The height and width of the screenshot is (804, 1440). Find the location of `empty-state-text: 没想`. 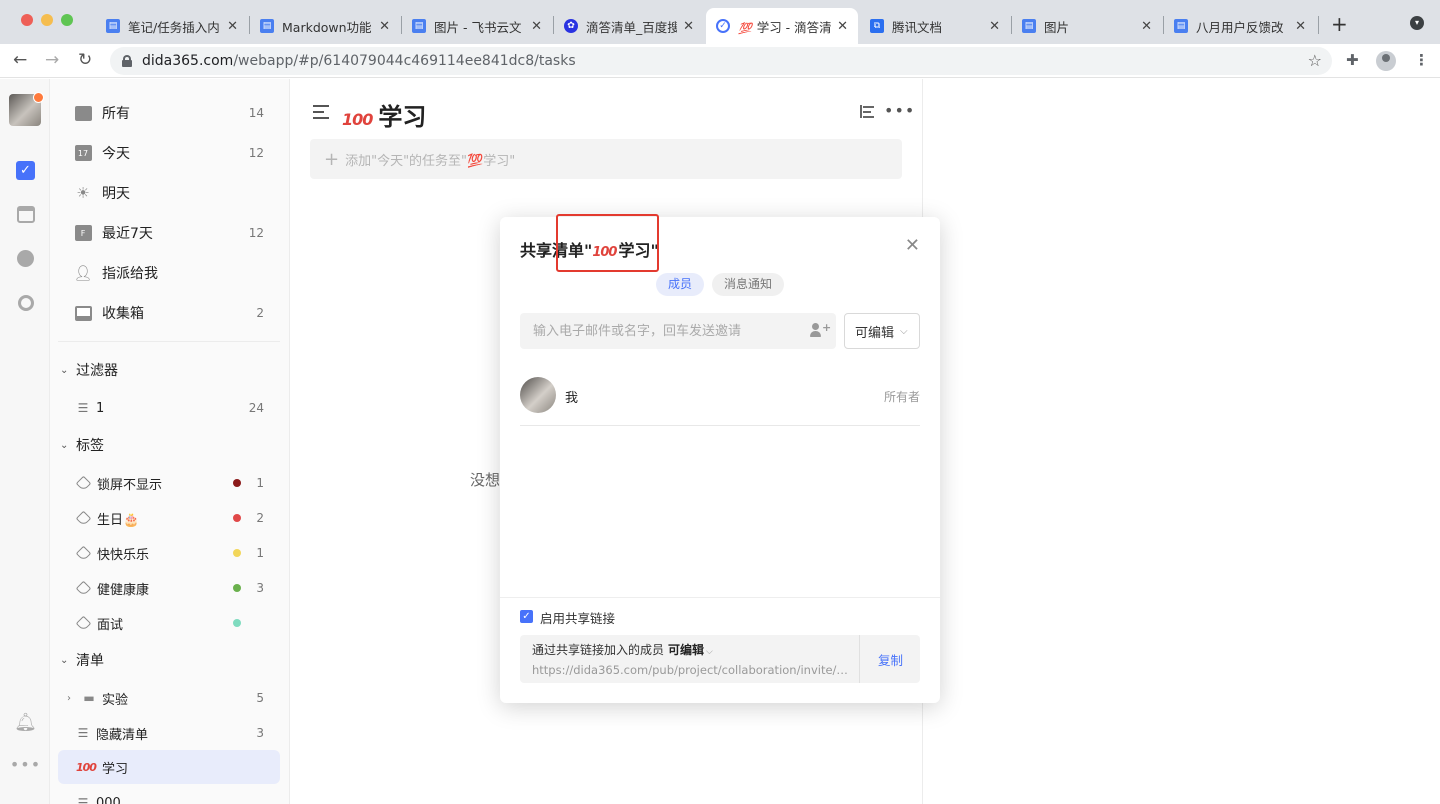

empty-state-text: 没想 is located at coordinates (485, 480).